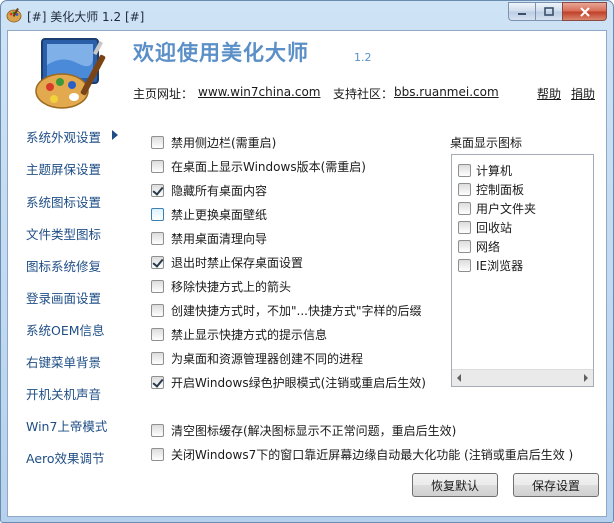 The height and width of the screenshot is (523, 614). I want to click on option-label: 禁止更换桌面壁纸, so click(219, 214).